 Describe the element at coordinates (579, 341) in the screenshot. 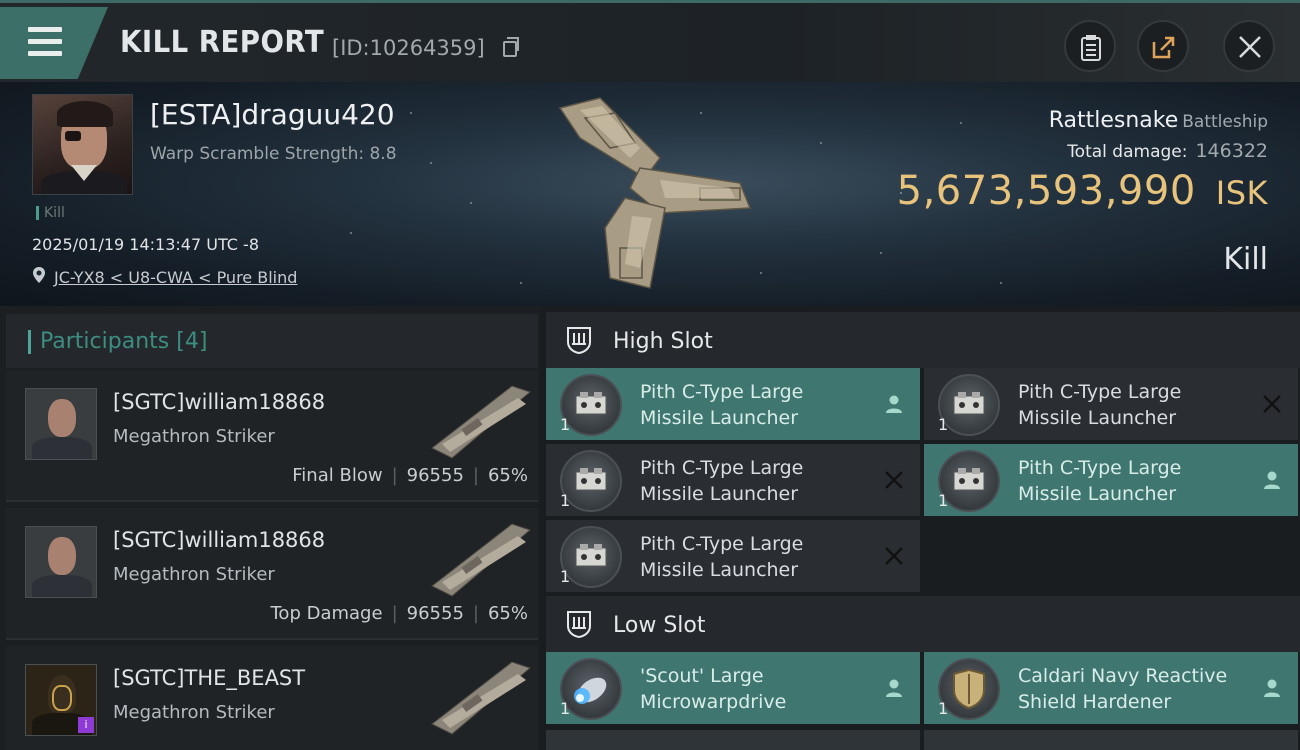

I see `high-slot-icon` at that location.